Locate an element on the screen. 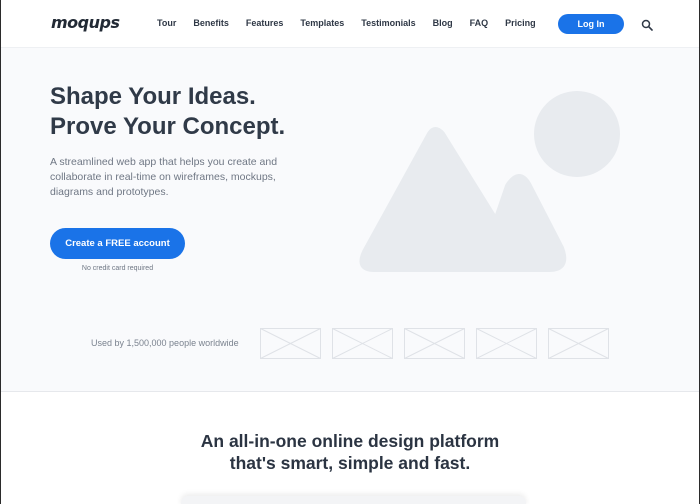 The image size is (700, 504). nav-item-pricing: Pricing is located at coordinates (520, 25).